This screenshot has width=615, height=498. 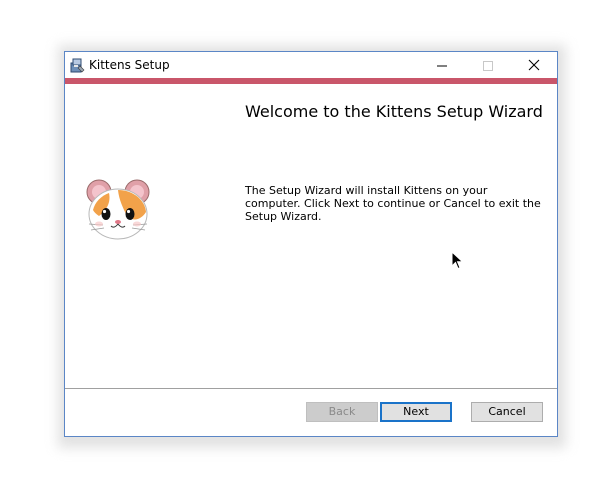 What do you see at coordinates (394, 111) in the screenshot?
I see `wizard-heading: Welcome to the Kittens Setup Wizard` at bounding box center [394, 111].